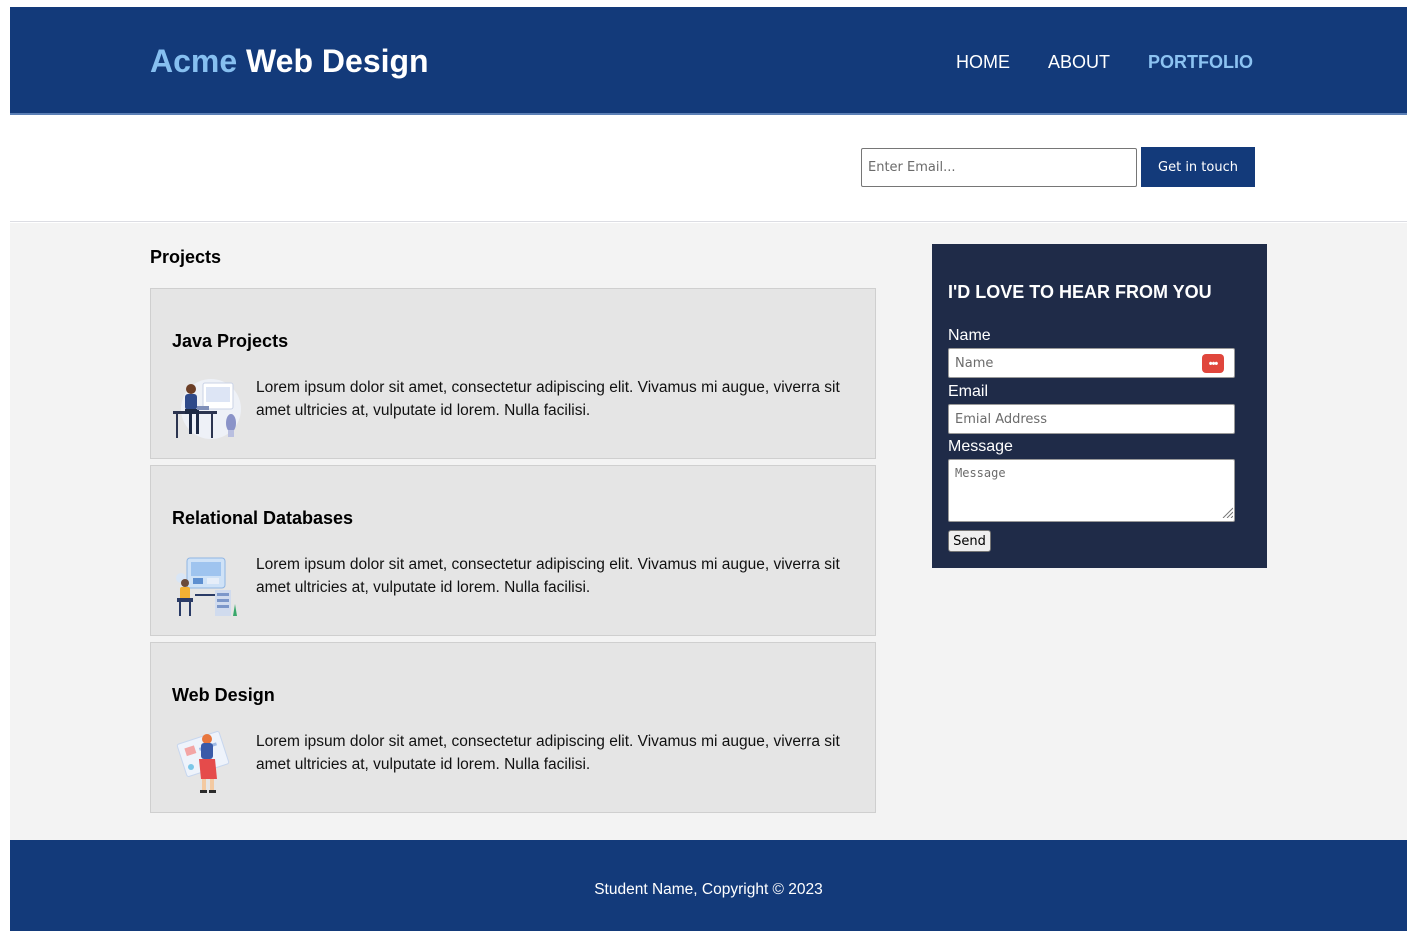  I want to click on project-title: Java Projects, so click(230, 341).